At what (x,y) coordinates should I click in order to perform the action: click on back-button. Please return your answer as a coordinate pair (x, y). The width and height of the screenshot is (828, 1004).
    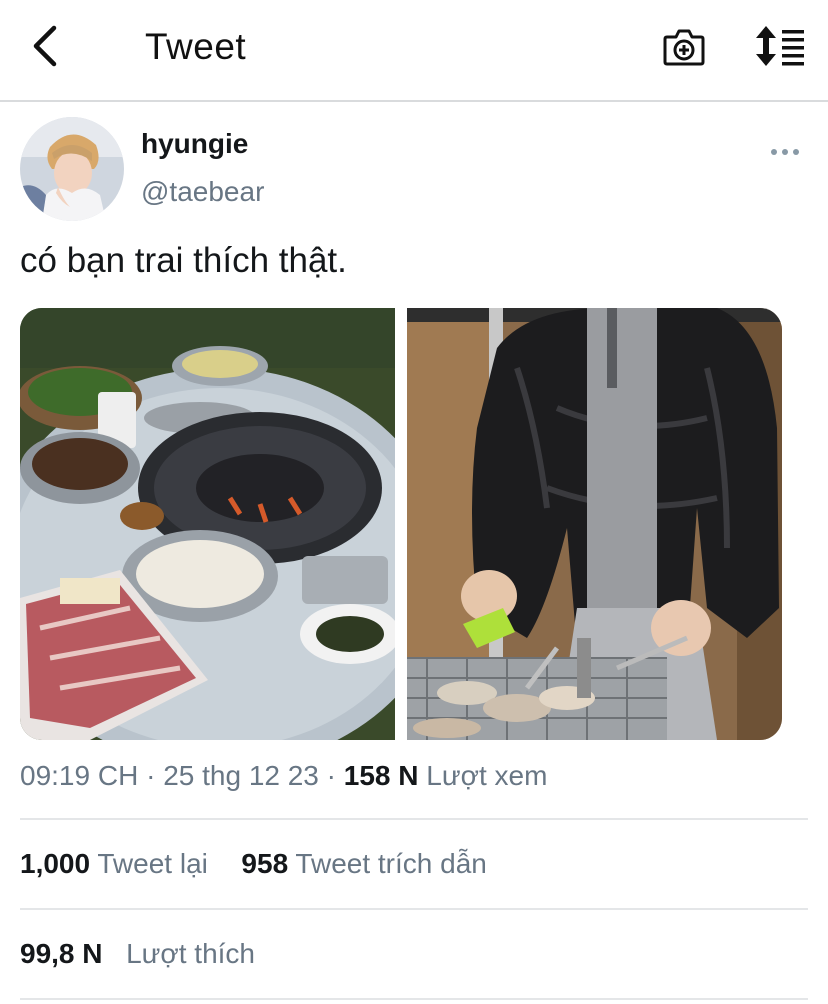
    Looking at the image, I should click on (46, 46).